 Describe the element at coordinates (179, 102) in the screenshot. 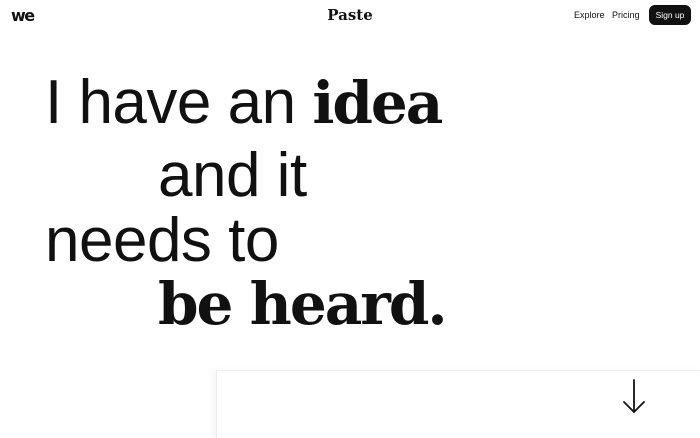

I see `hero-line-1-regular: I have an` at that location.